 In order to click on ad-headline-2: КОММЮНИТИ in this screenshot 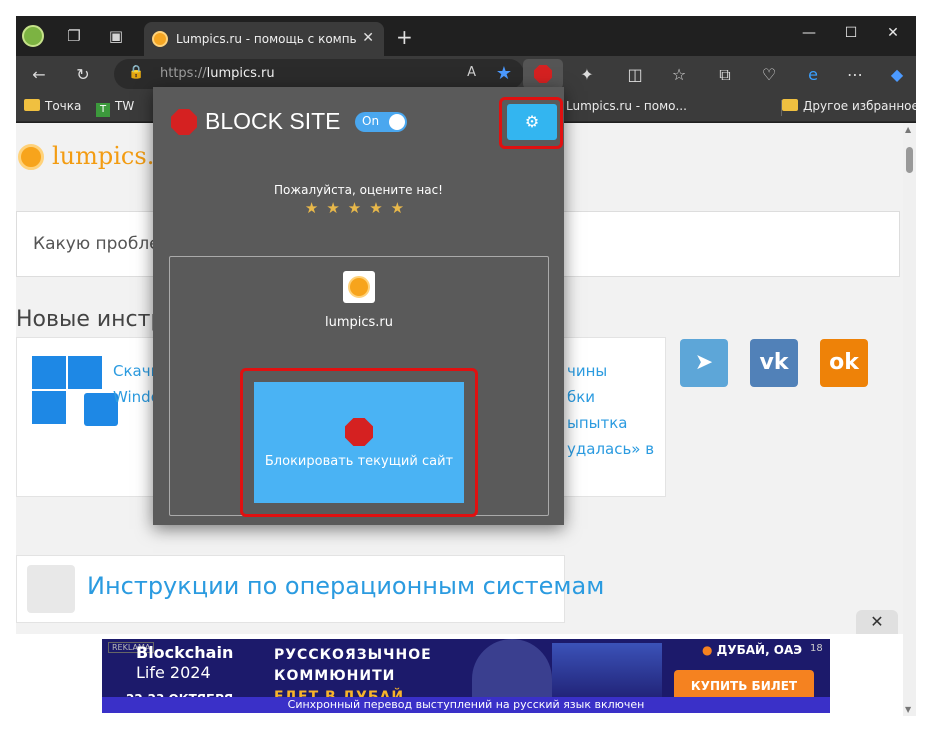, I will do `click(335, 676)`.